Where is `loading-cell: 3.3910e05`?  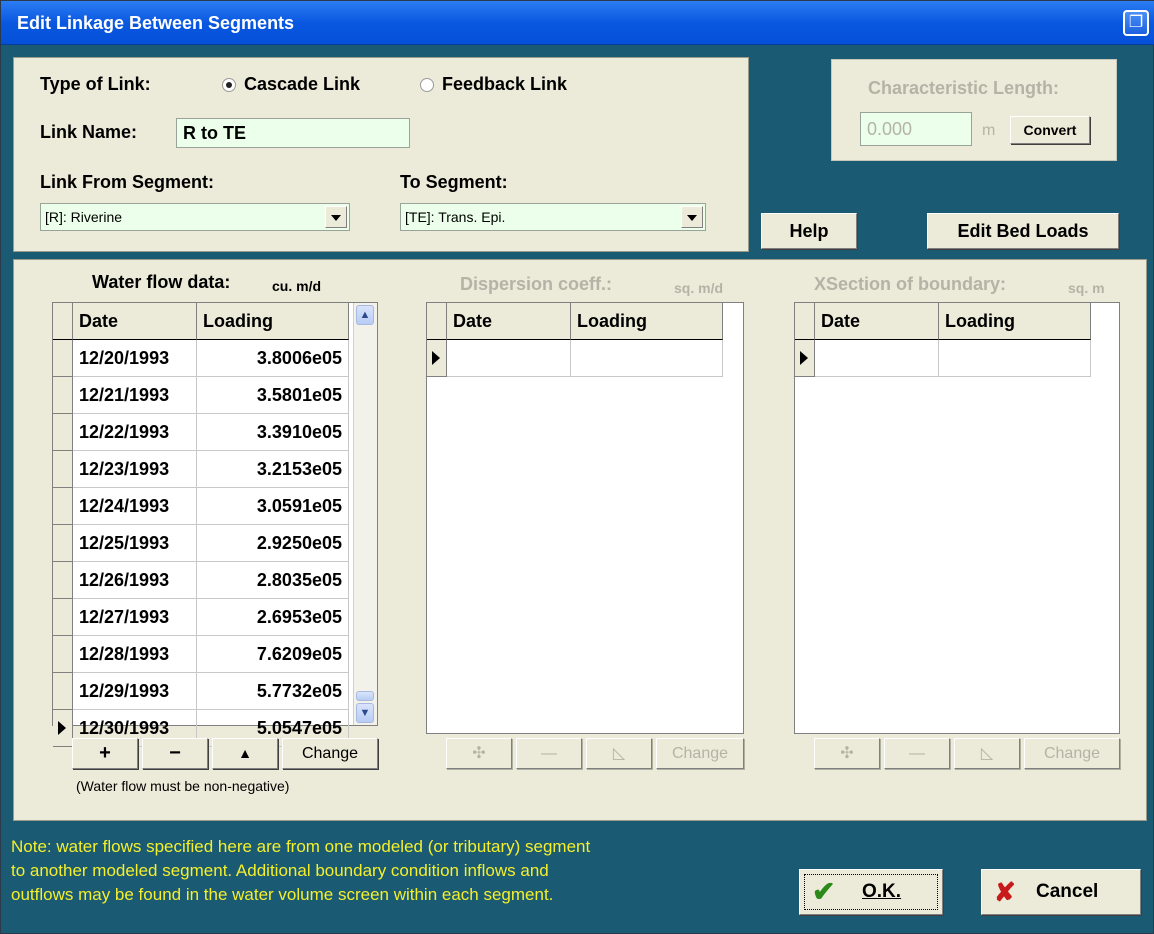
loading-cell: 3.3910e05 is located at coordinates (273, 432).